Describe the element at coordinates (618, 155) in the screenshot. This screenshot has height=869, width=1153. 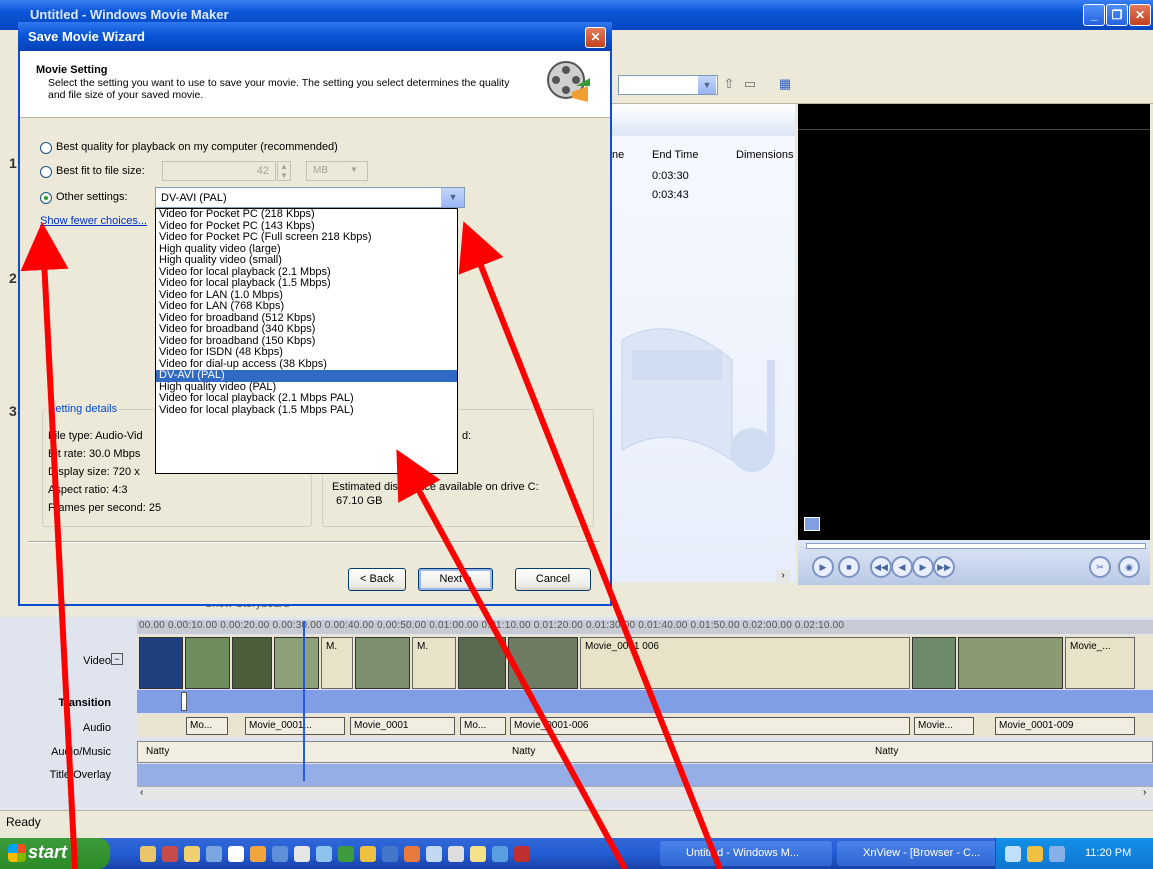
I see `col-header-name: ne` at that location.